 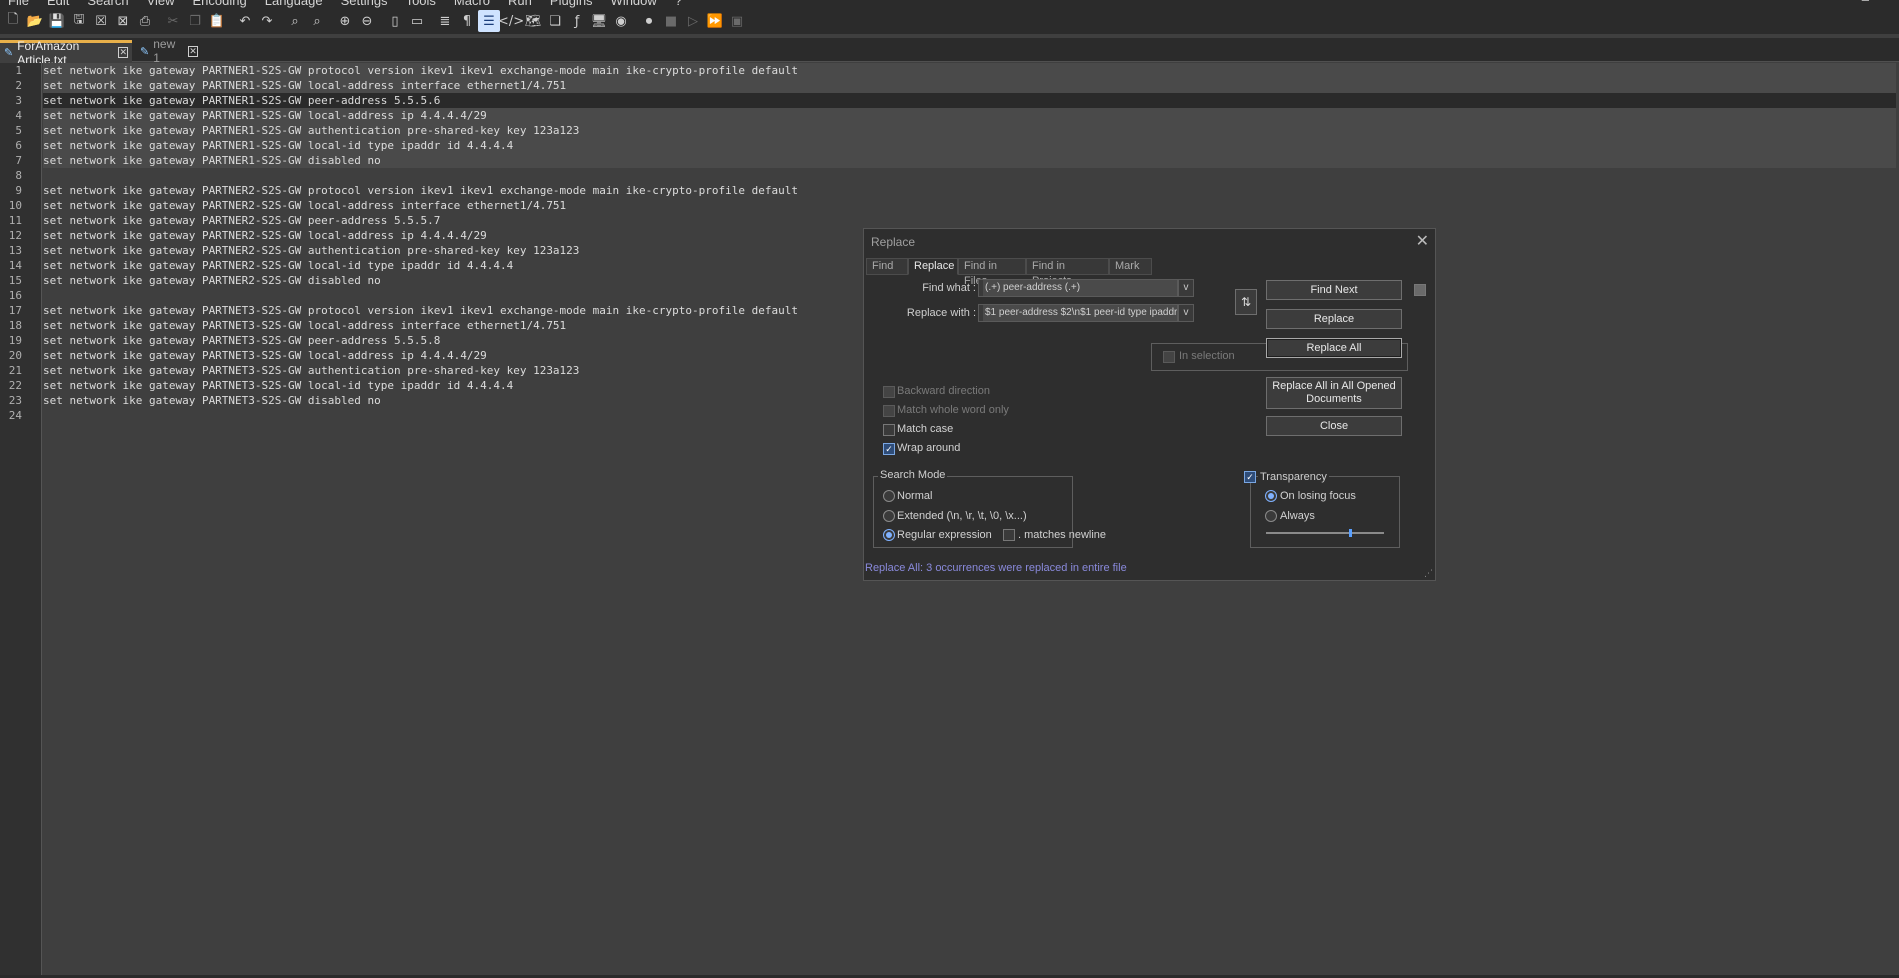 I want to click on tab-replace: Replace, so click(x=933, y=266).